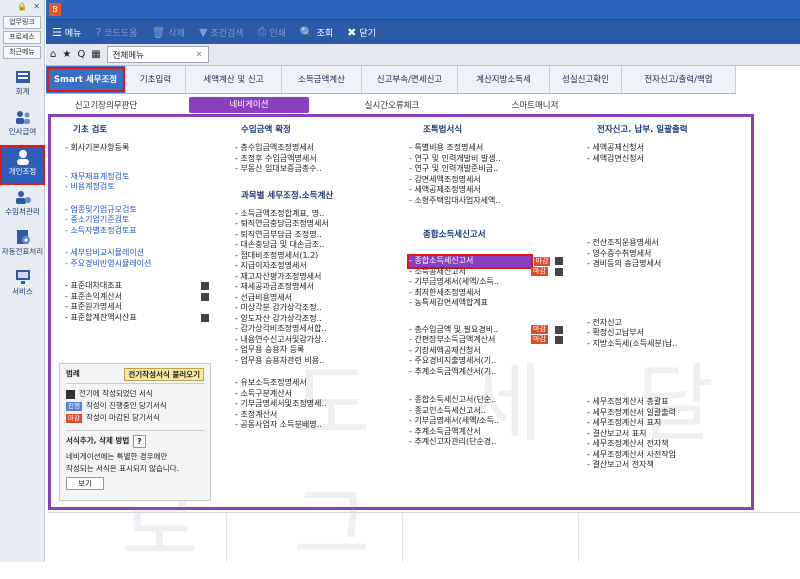  What do you see at coordinates (489, 148) in the screenshot?
I see `list-item: - 특별비용 조정명세서` at bounding box center [489, 148].